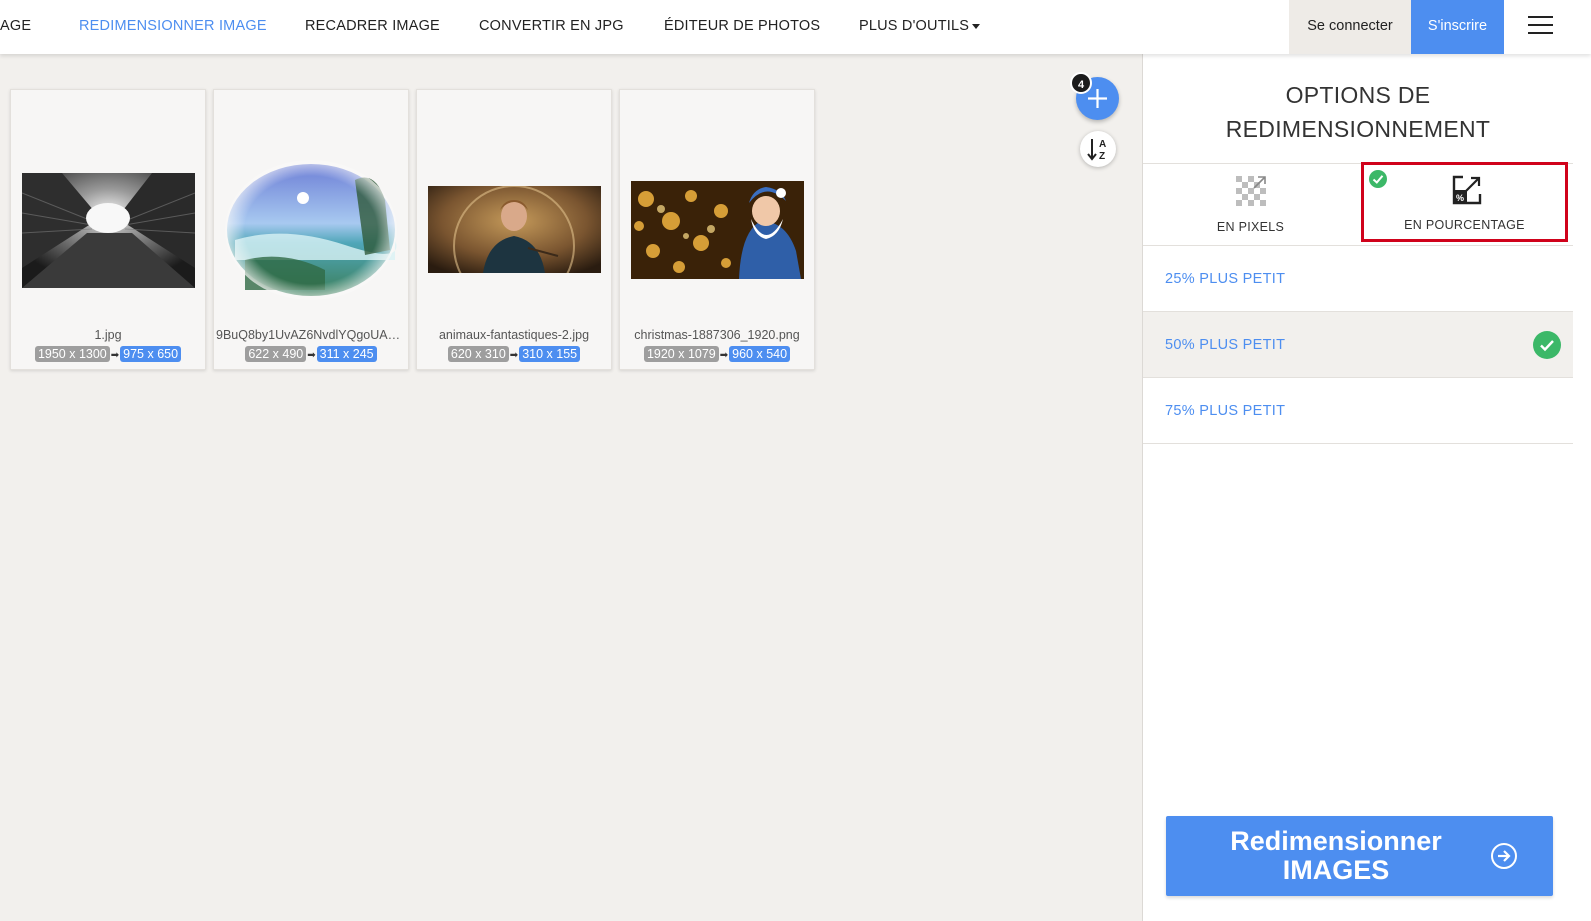 This screenshot has width=1591, height=921. Describe the element at coordinates (1251, 191) in the screenshot. I see `pixel-resize-icon` at that location.